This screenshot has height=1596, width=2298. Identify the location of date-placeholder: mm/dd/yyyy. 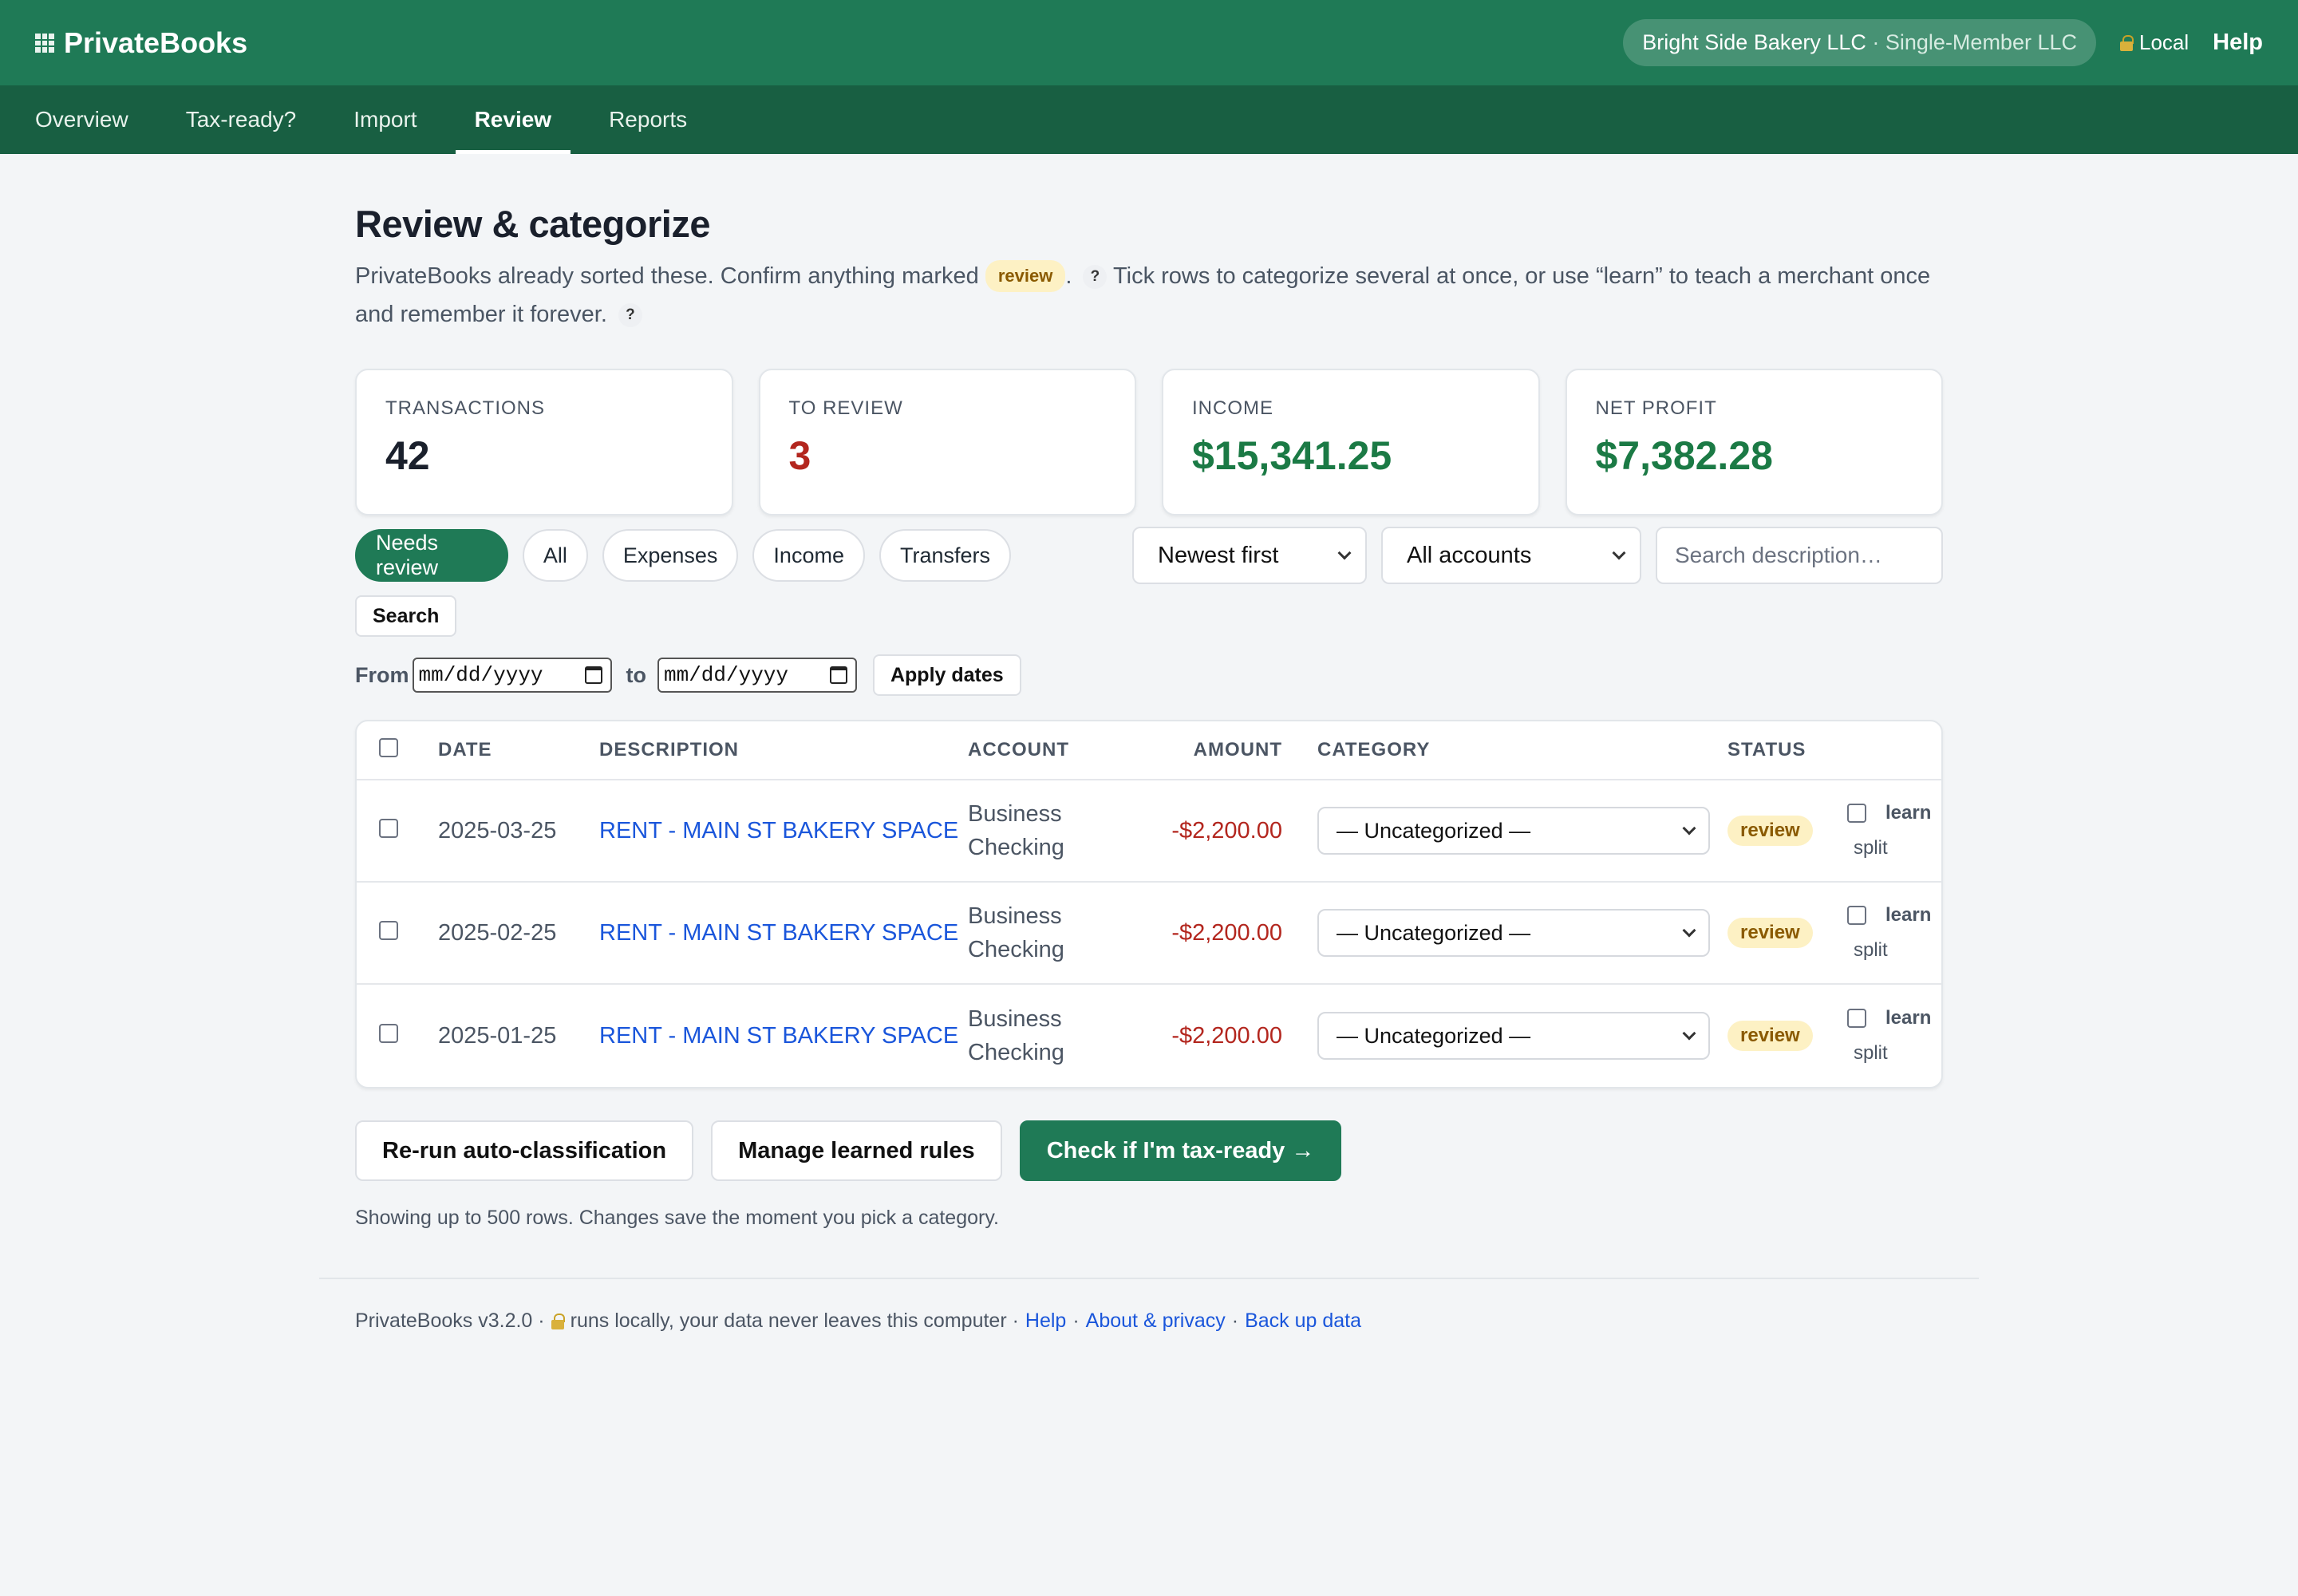
(481, 675).